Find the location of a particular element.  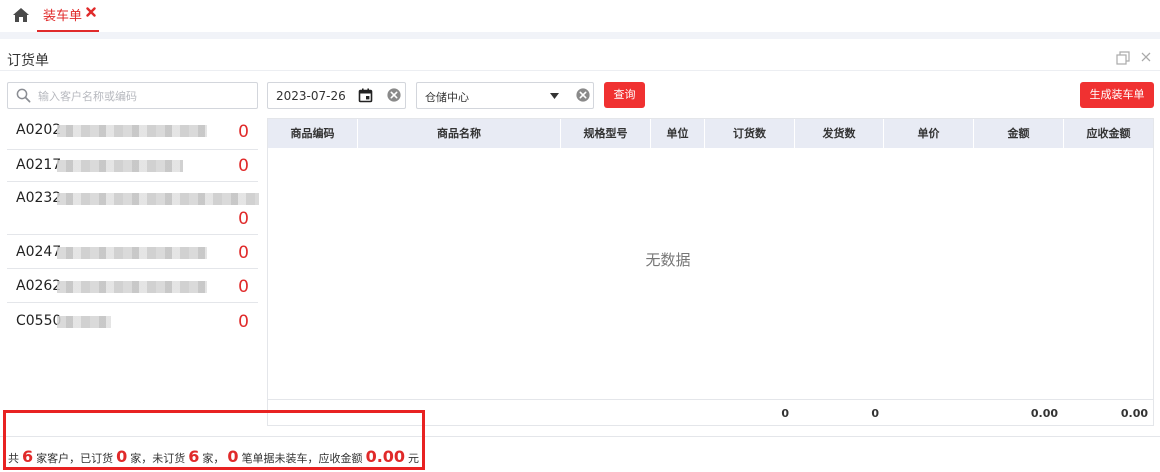

query-button: 查询 is located at coordinates (624, 95).